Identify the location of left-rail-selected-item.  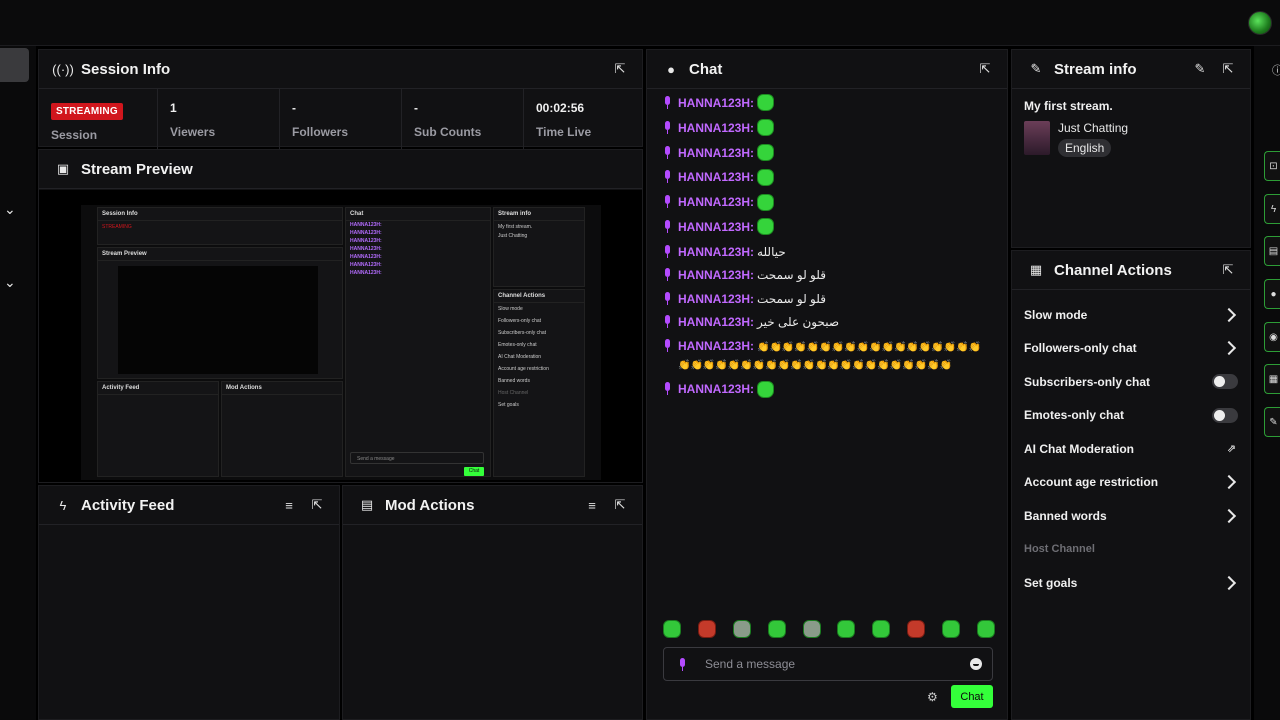
(14, 65).